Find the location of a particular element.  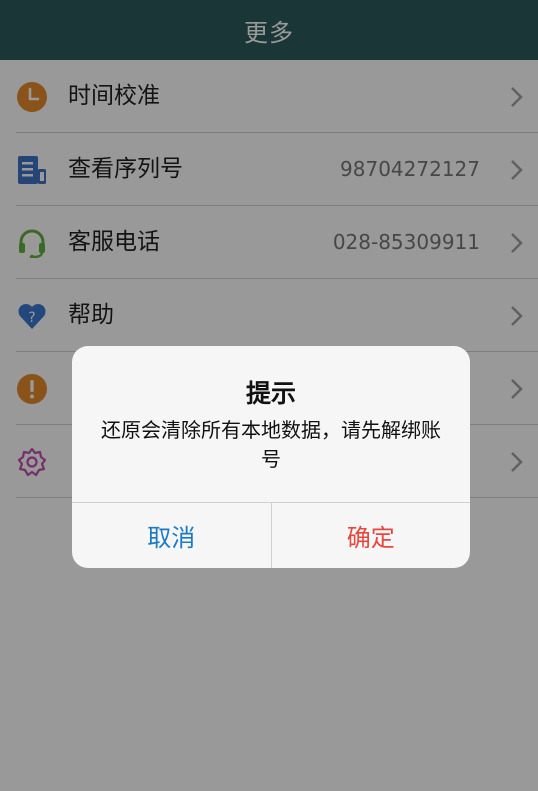

cancel-button: 取消 is located at coordinates (172, 535).